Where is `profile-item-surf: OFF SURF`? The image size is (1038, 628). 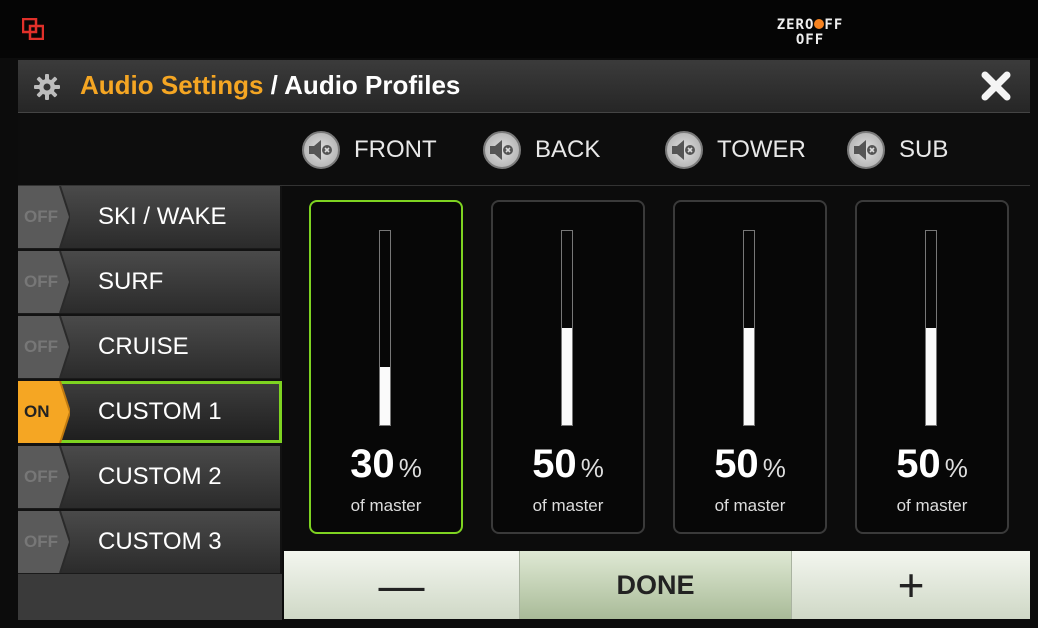 profile-item-surf: OFF SURF is located at coordinates (150, 282).